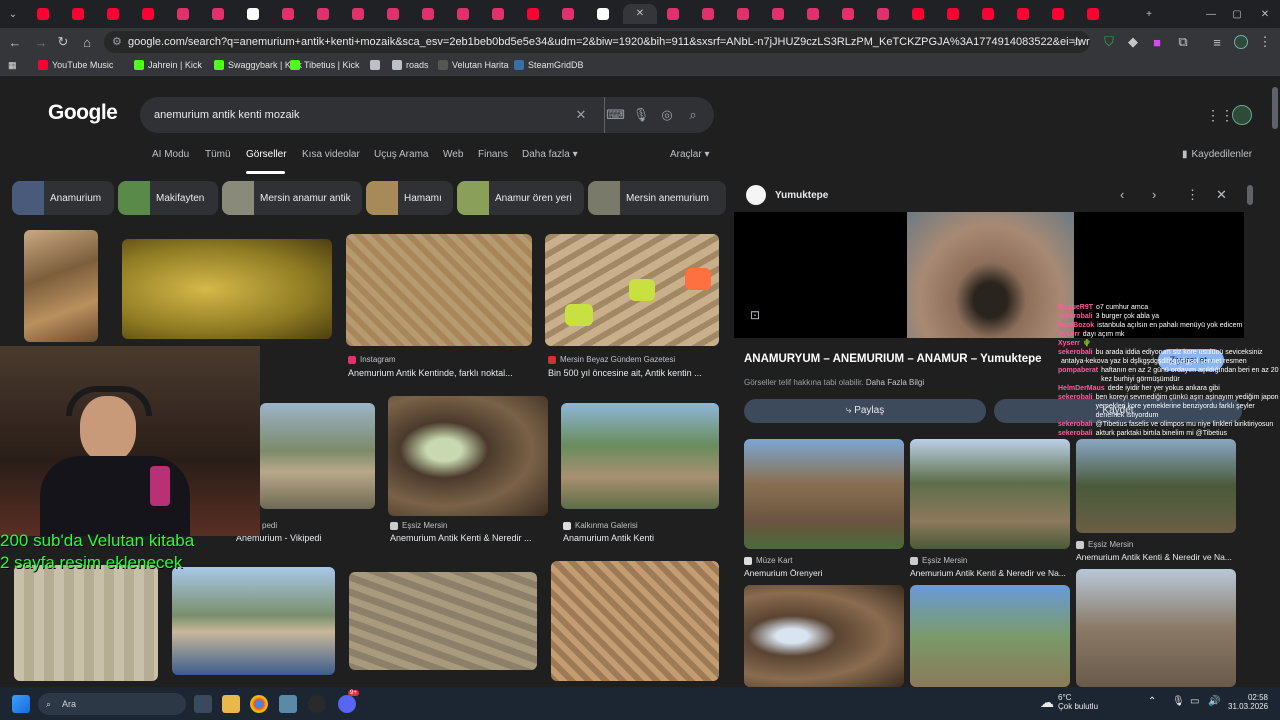 The width and height of the screenshot is (1280, 720). What do you see at coordinates (1194, 701) in the screenshot?
I see `display-icon: ▭` at bounding box center [1194, 701].